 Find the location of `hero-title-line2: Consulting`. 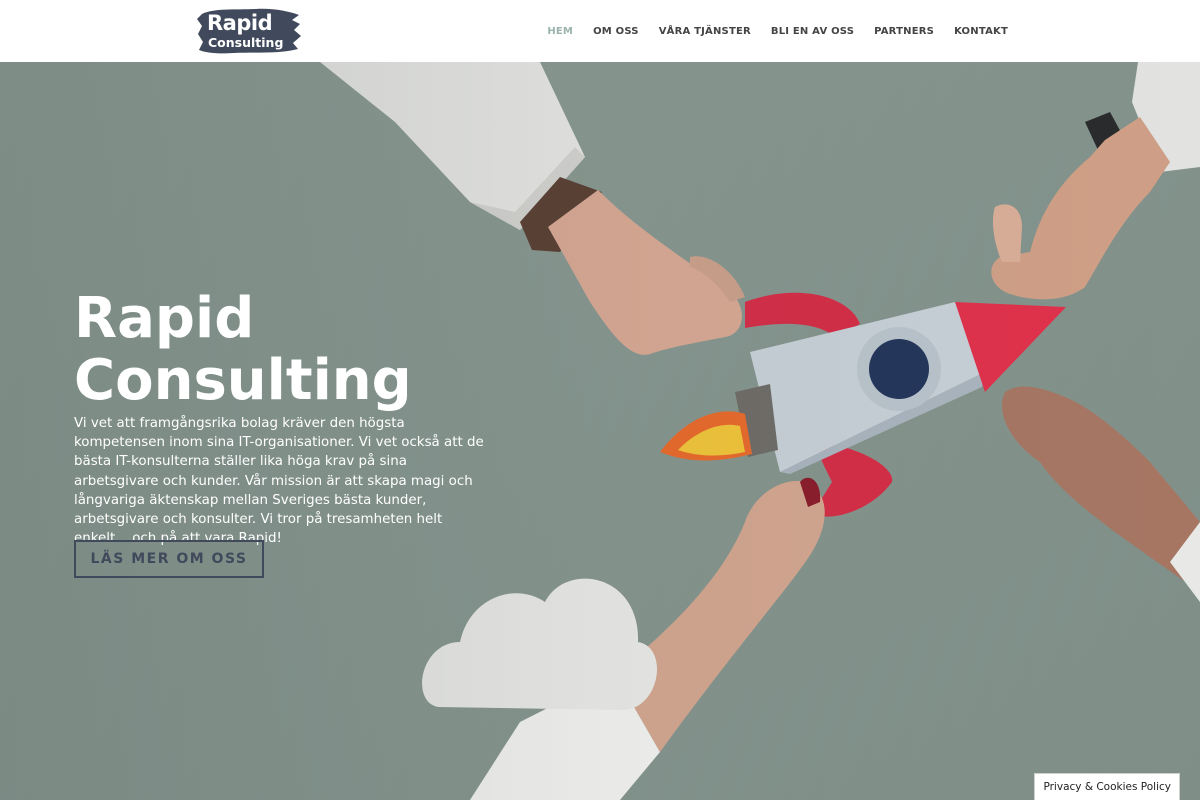

hero-title-line2: Consulting is located at coordinates (243, 380).